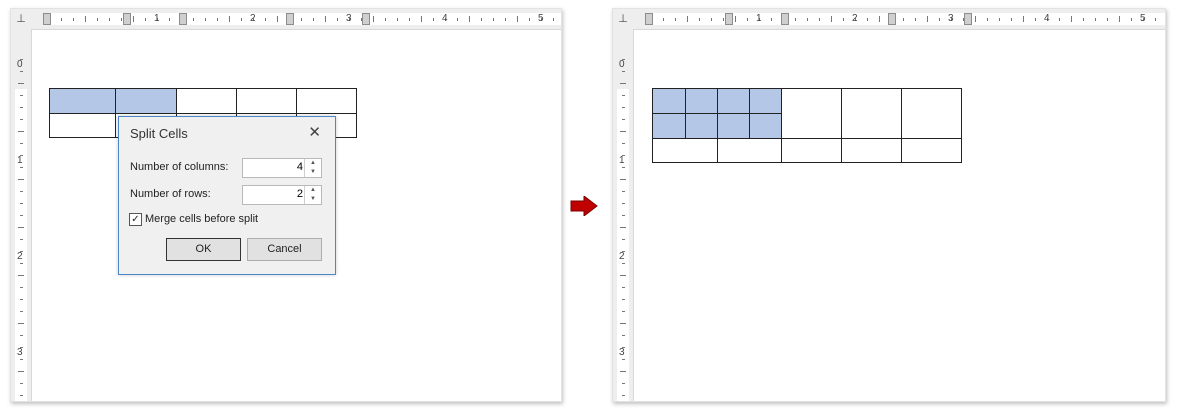 Image resolution: width=1195 pixels, height=416 pixels. I want to click on cancel-button: Cancel, so click(284, 249).